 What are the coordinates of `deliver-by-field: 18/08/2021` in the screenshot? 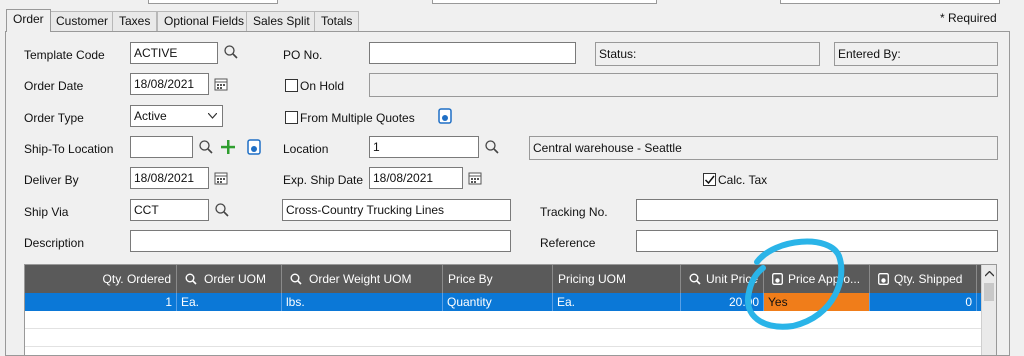 It's located at (169, 178).